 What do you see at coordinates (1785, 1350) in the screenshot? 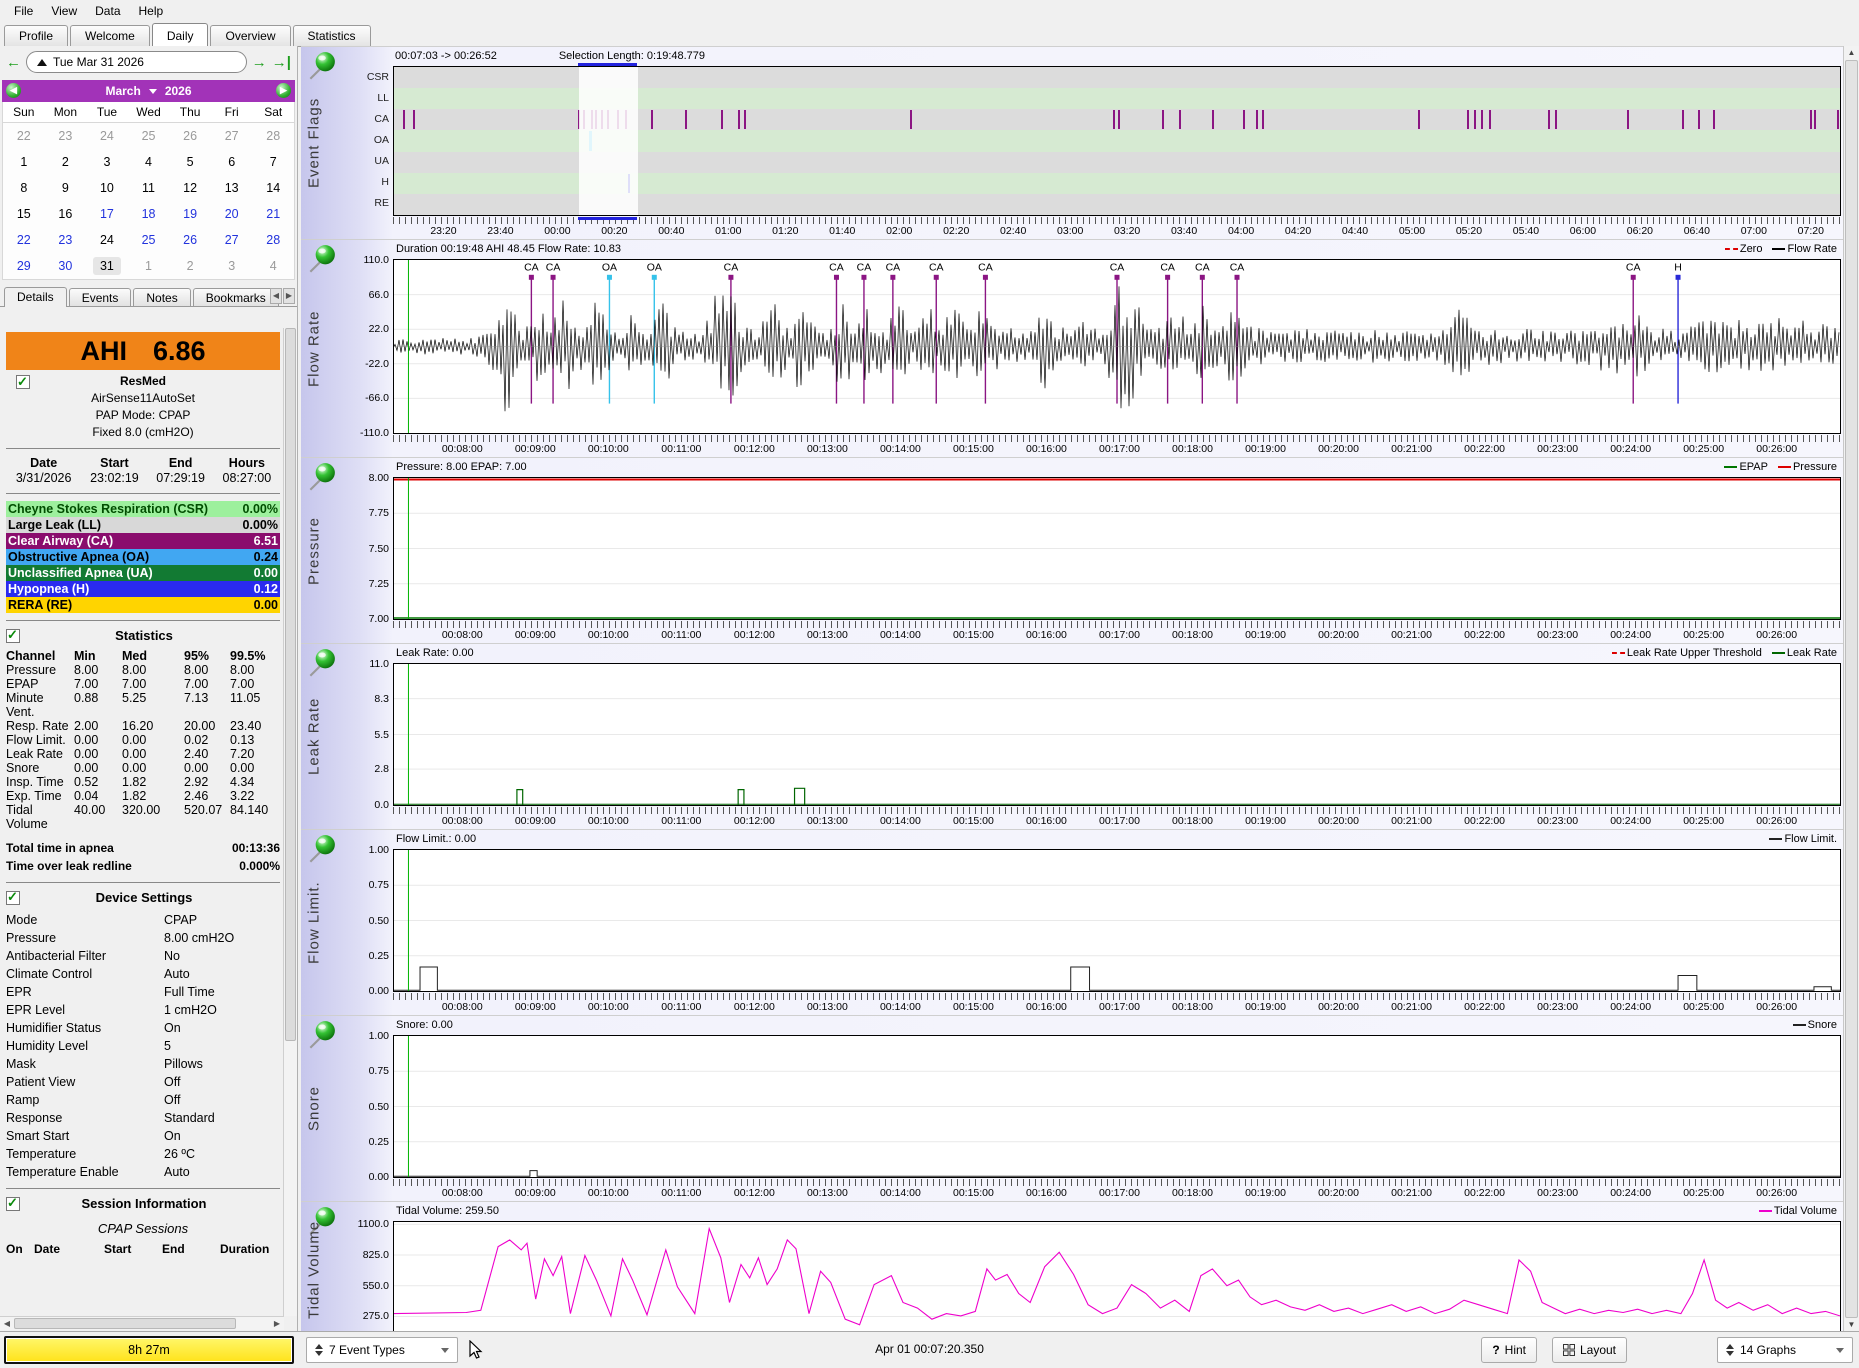
I see `graphs-dropdown: 14 Graphs` at bounding box center [1785, 1350].